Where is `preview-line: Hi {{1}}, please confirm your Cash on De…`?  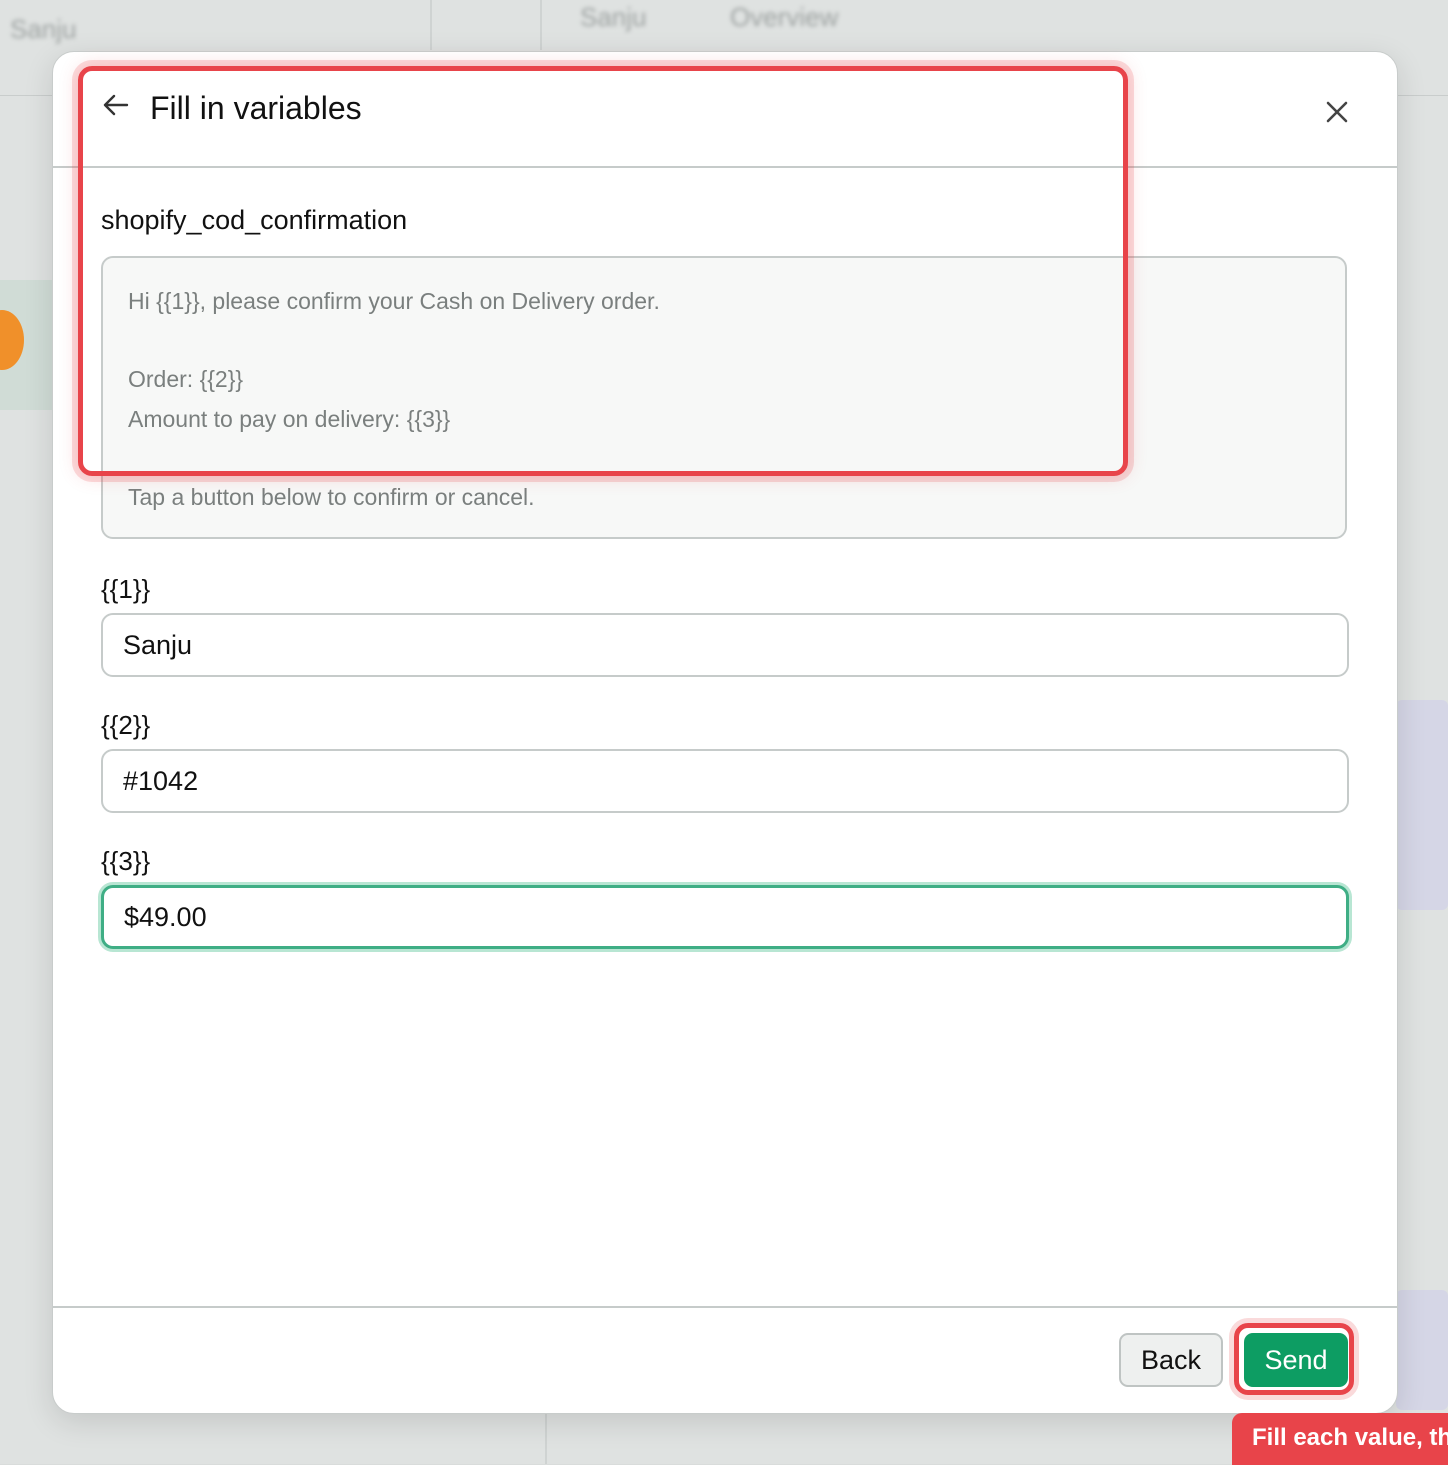
preview-line: Hi {{1}}, please confirm your Cash on De… is located at coordinates (394, 301).